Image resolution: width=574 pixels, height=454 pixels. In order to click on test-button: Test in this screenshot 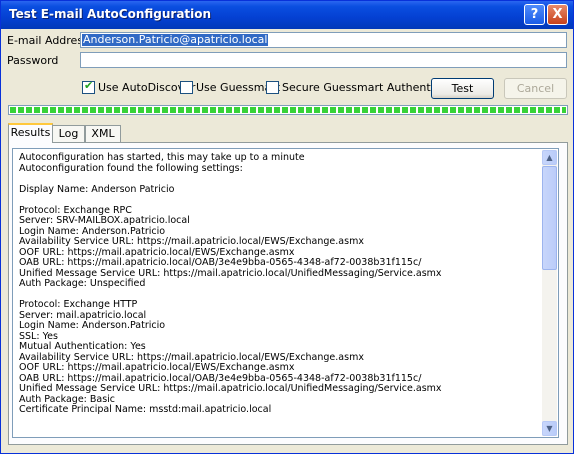, I will do `click(462, 88)`.